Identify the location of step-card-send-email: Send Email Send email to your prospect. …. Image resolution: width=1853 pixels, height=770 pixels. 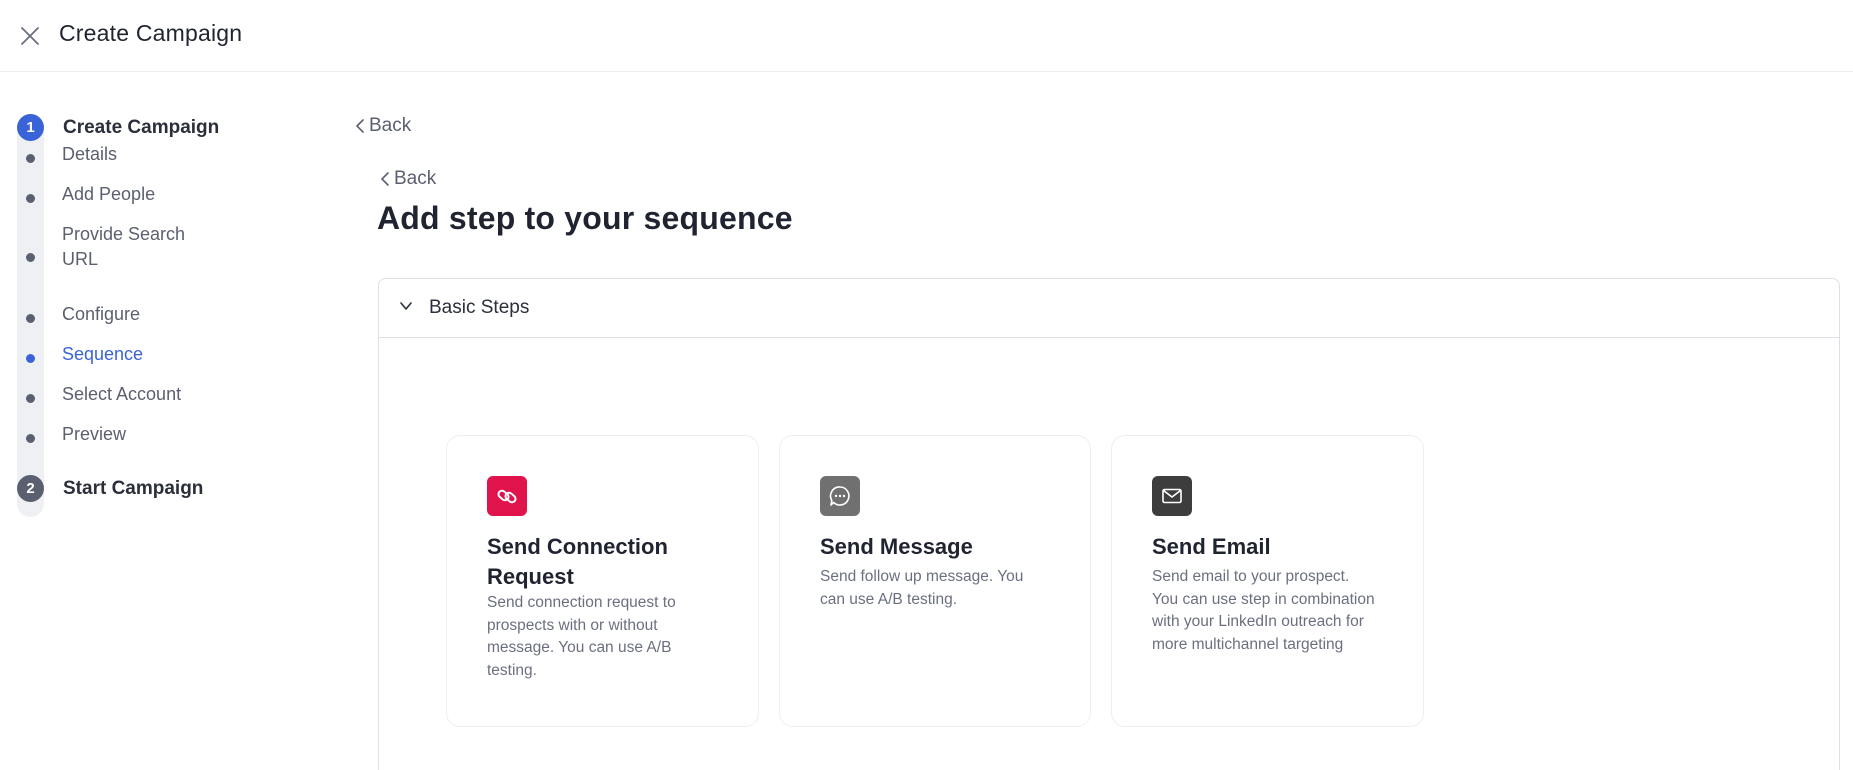
(1267, 581).